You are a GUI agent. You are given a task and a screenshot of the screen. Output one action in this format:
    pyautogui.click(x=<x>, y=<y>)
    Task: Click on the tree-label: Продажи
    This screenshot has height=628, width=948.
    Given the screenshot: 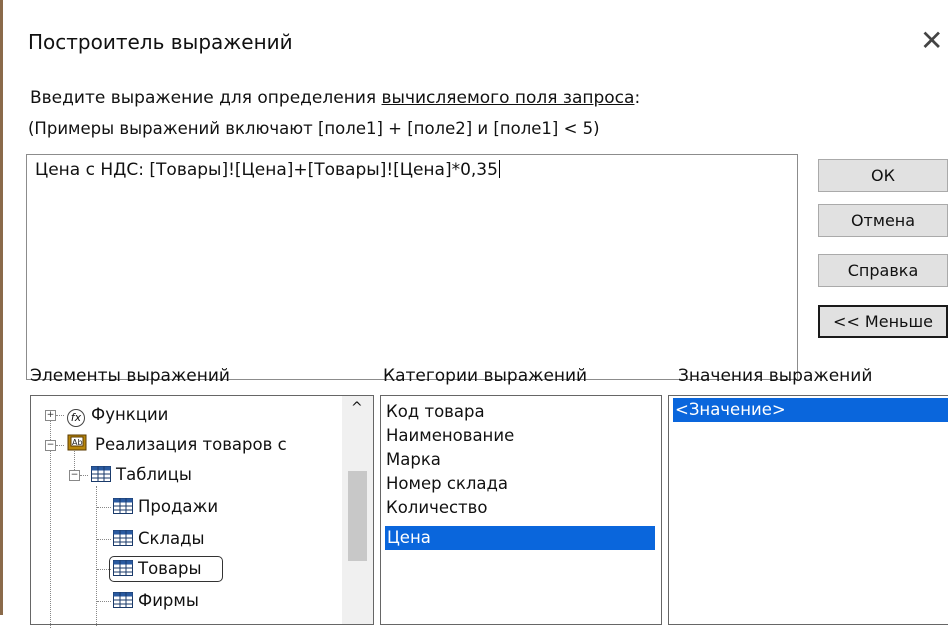 What is the action you would take?
    pyautogui.click(x=178, y=506)
    